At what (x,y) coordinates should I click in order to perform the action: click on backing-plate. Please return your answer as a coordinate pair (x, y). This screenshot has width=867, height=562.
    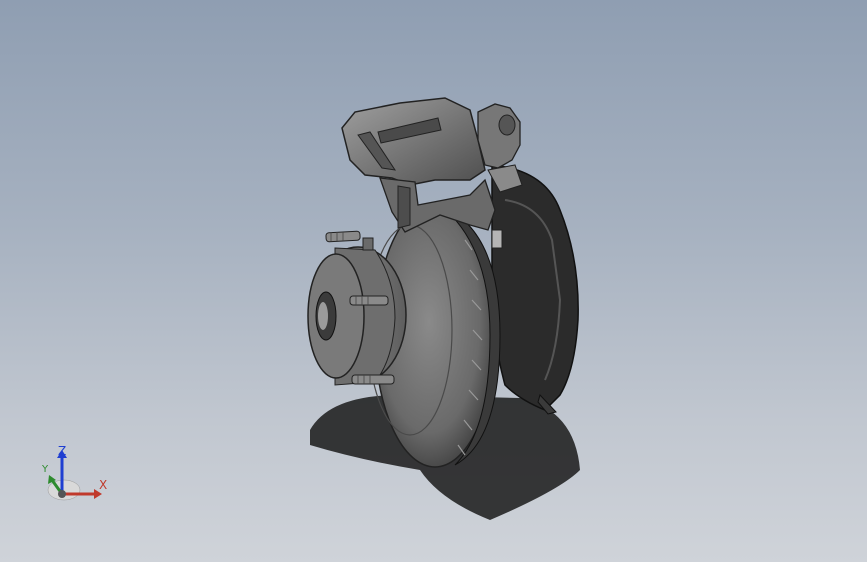
    Looking at the image, I should click on (535, 287).